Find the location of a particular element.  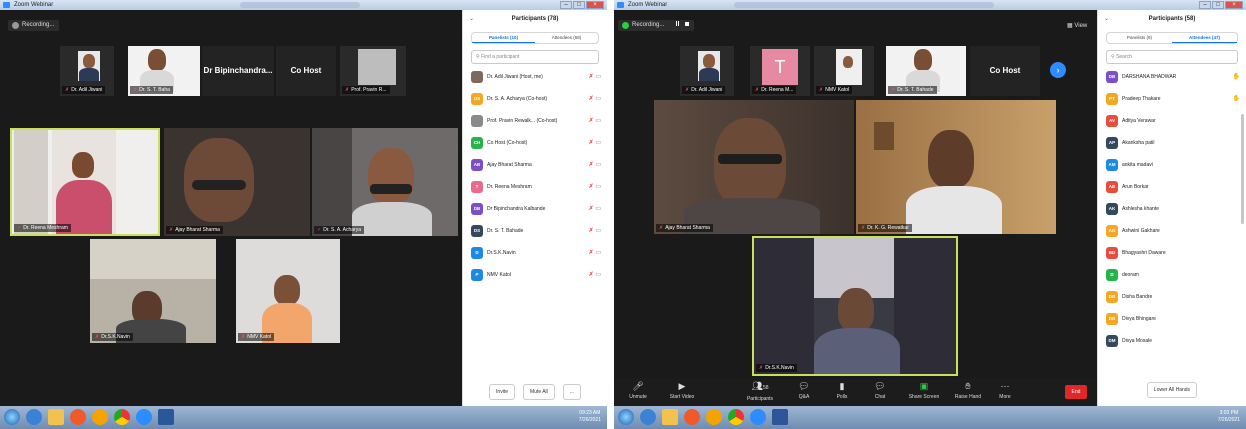

participant-row: AV Aditya Verawar is located at coordinates (1172, 121).